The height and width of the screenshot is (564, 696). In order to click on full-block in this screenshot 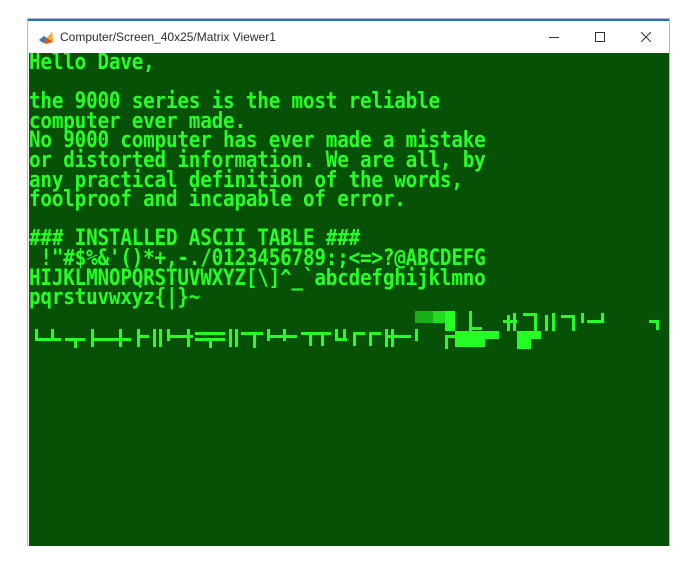, I will do `click(450, 321)`.